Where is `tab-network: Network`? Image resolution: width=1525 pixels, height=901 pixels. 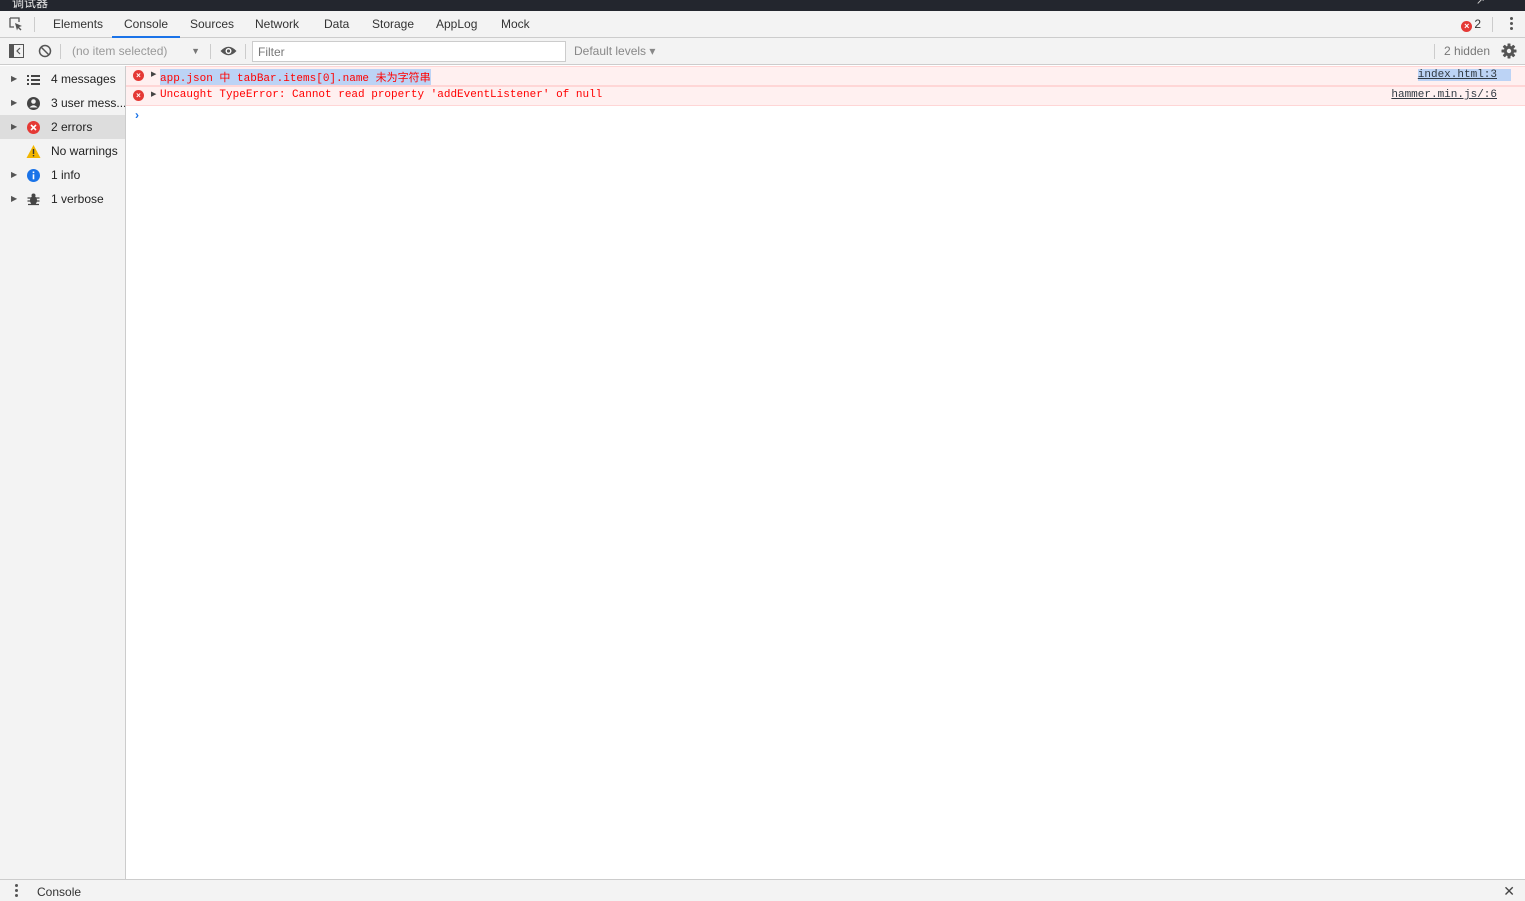
tab-network: Network is located at coordinates (277, 24).